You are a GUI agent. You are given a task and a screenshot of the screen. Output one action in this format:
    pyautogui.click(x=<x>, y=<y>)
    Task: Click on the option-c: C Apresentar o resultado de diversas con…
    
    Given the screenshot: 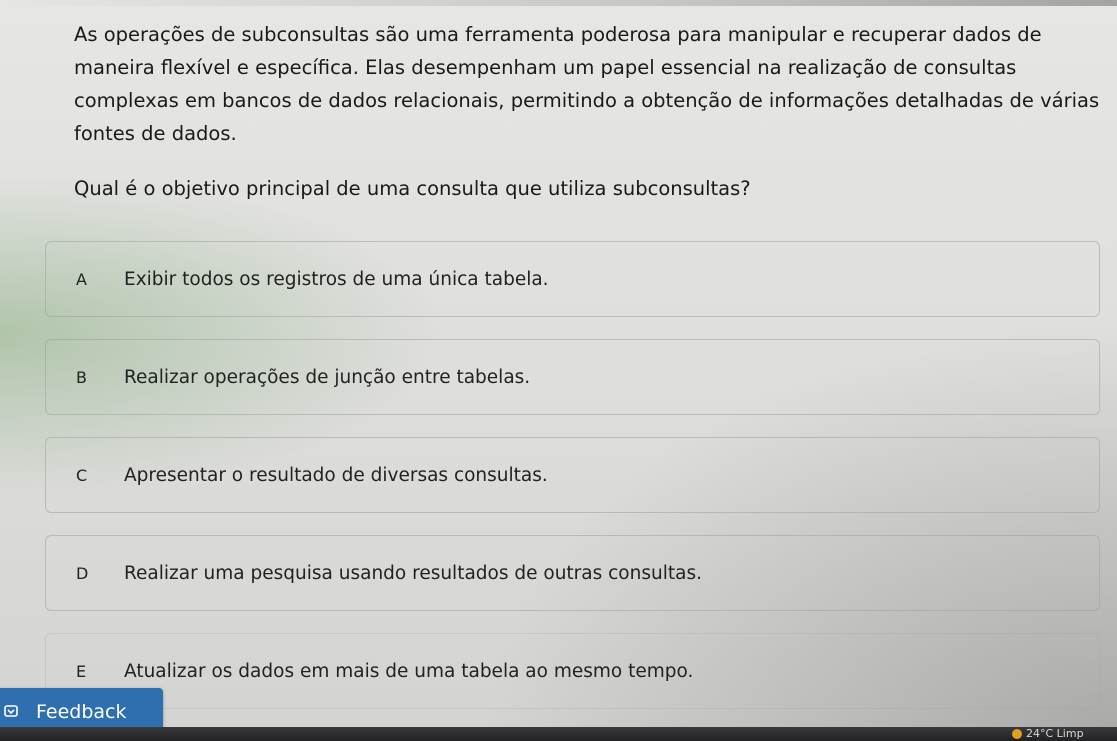 What is the action you would take?
    pyautogui.click(x=572, y=475)
    